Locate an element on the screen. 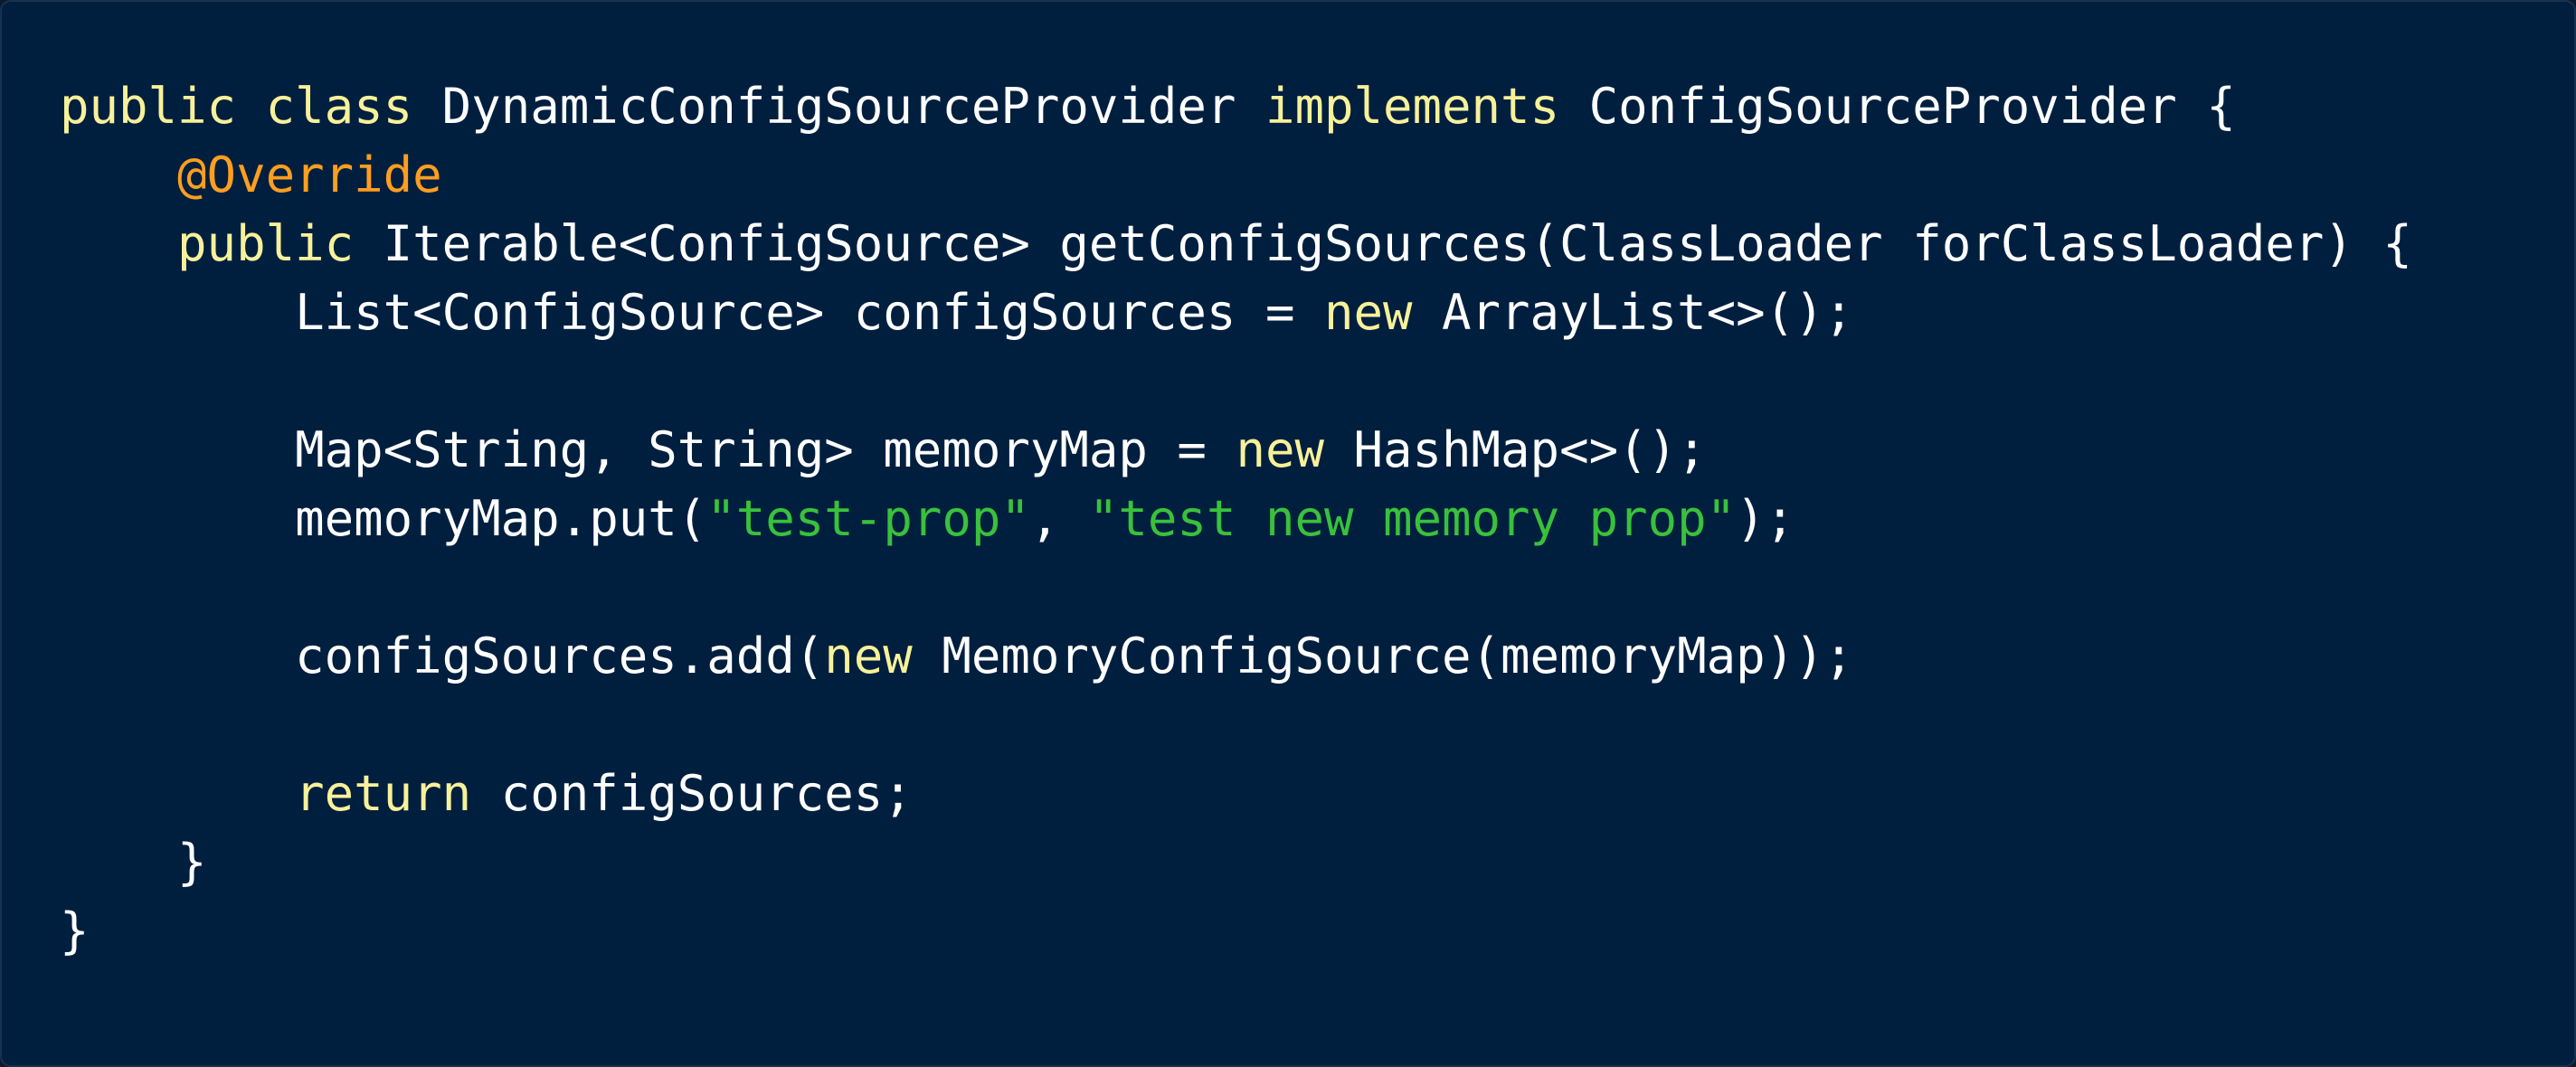 Image resolution: width=2576 pixels, height=1067 pixels. code-token: configSources.add( is located at coordinates (443, 656).